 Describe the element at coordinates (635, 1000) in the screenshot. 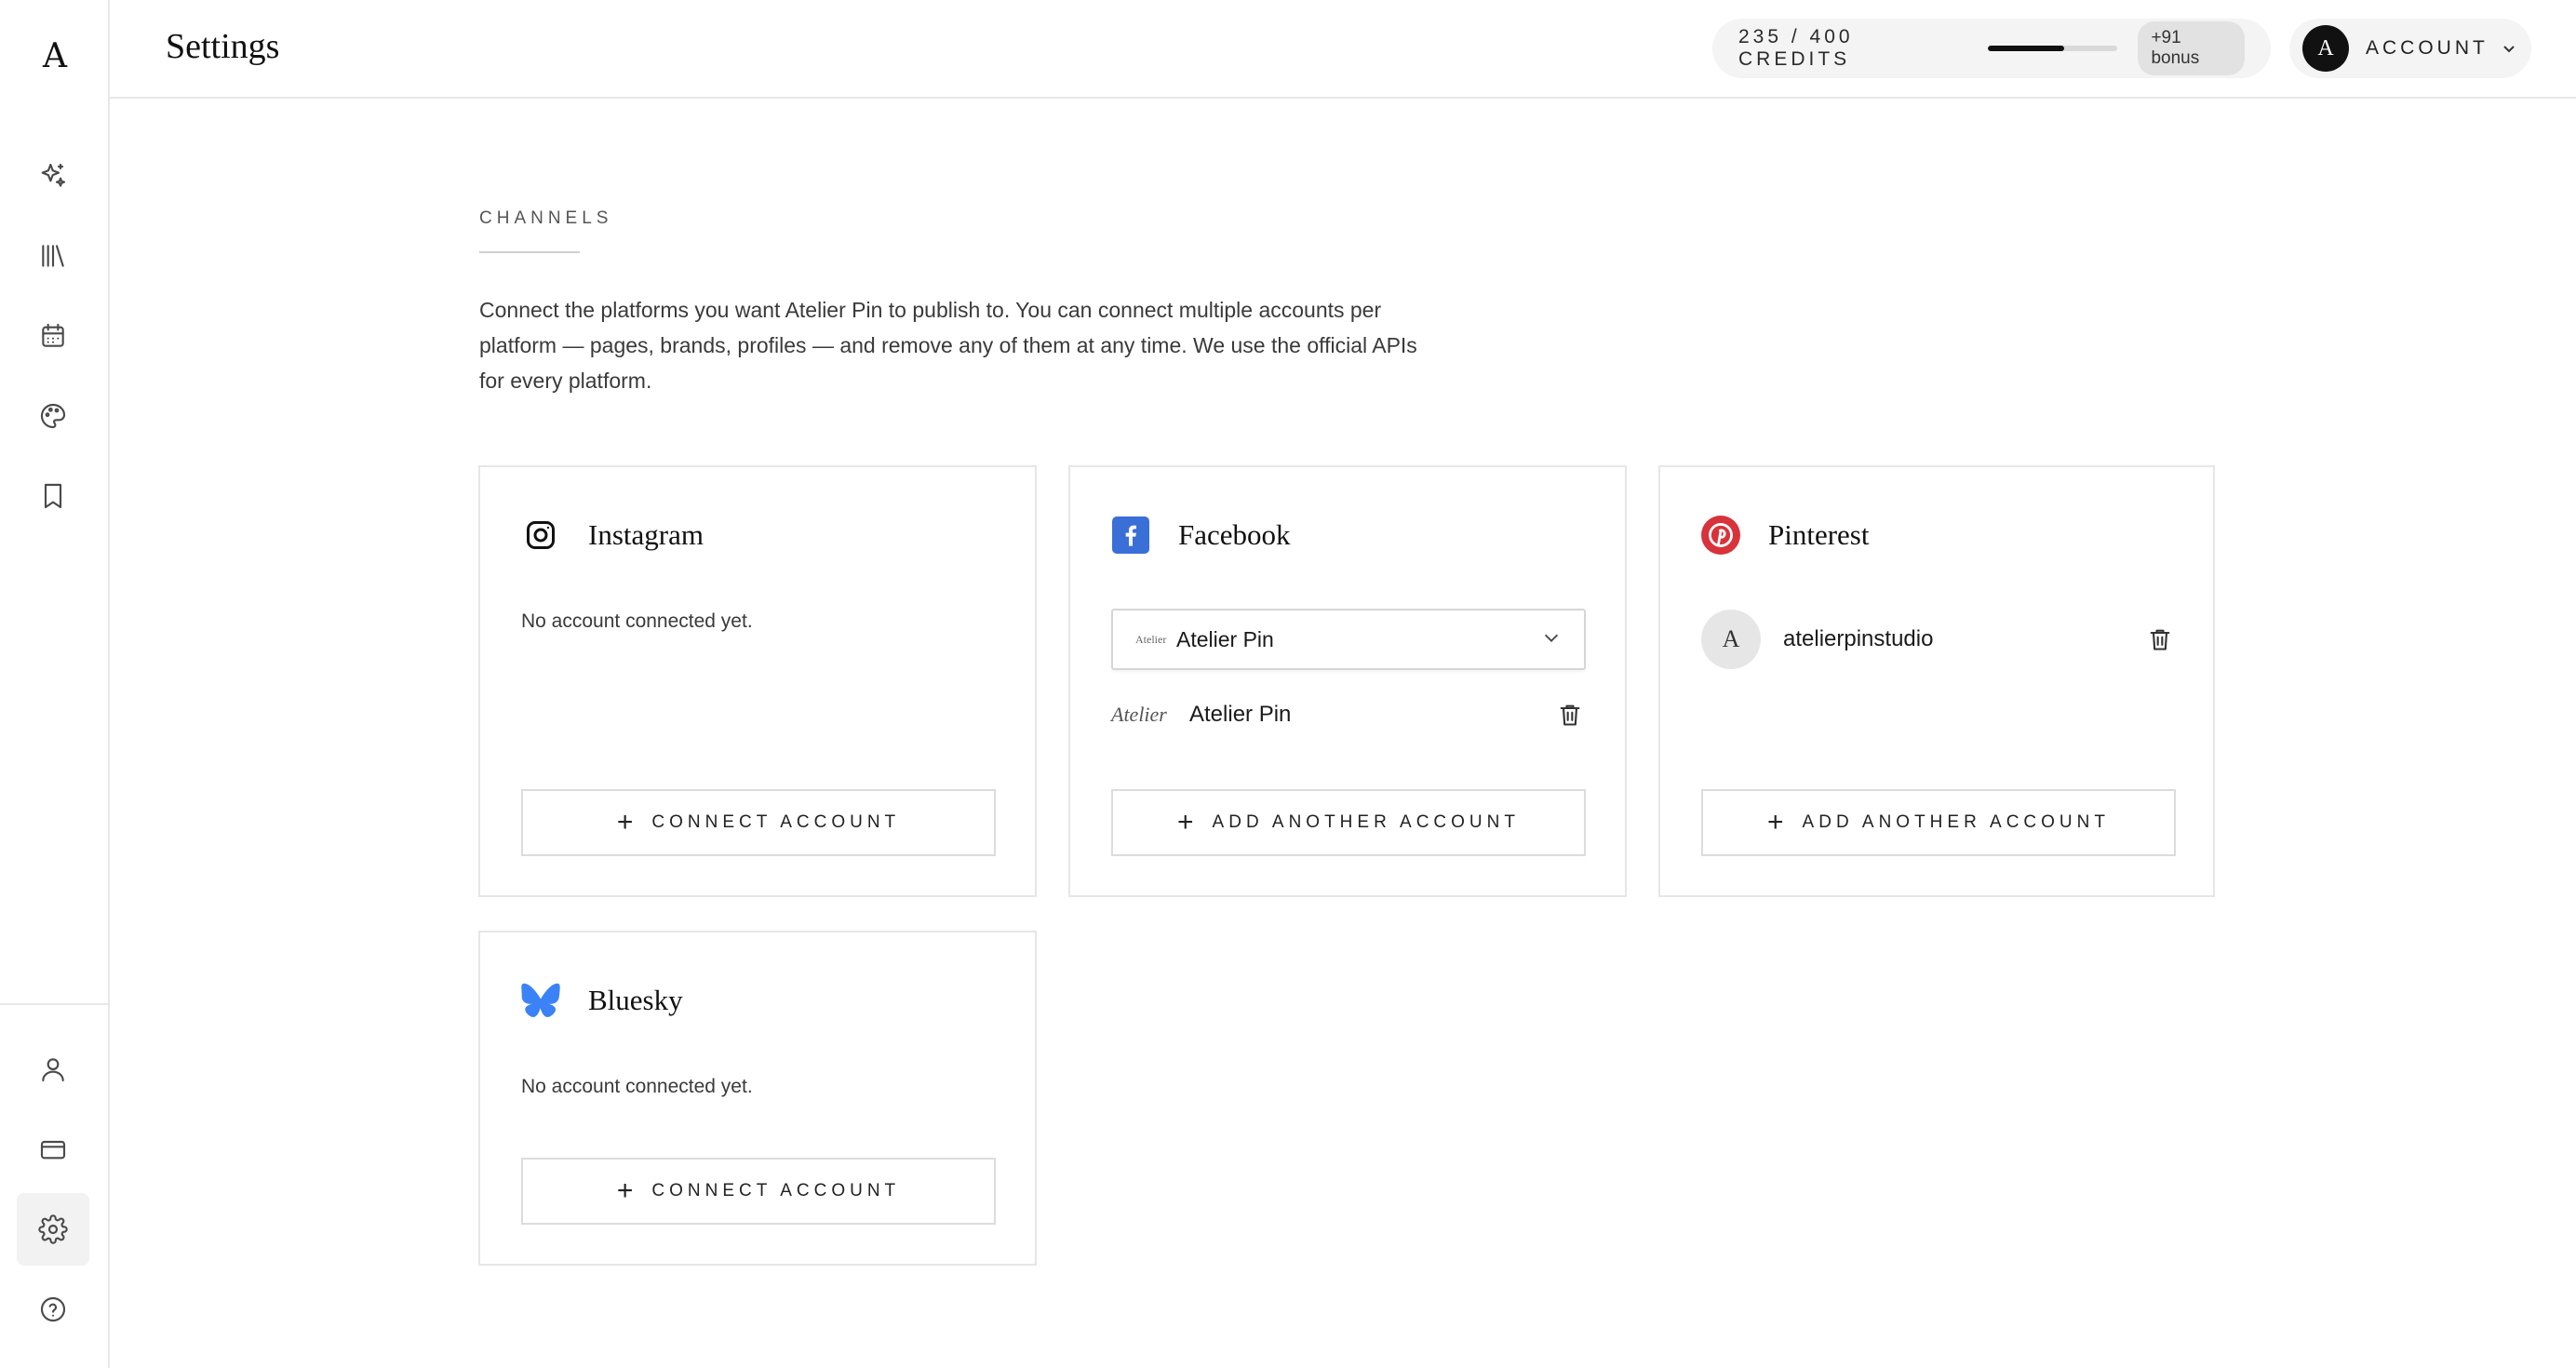

I see `card-title: Bluesky` at that location.